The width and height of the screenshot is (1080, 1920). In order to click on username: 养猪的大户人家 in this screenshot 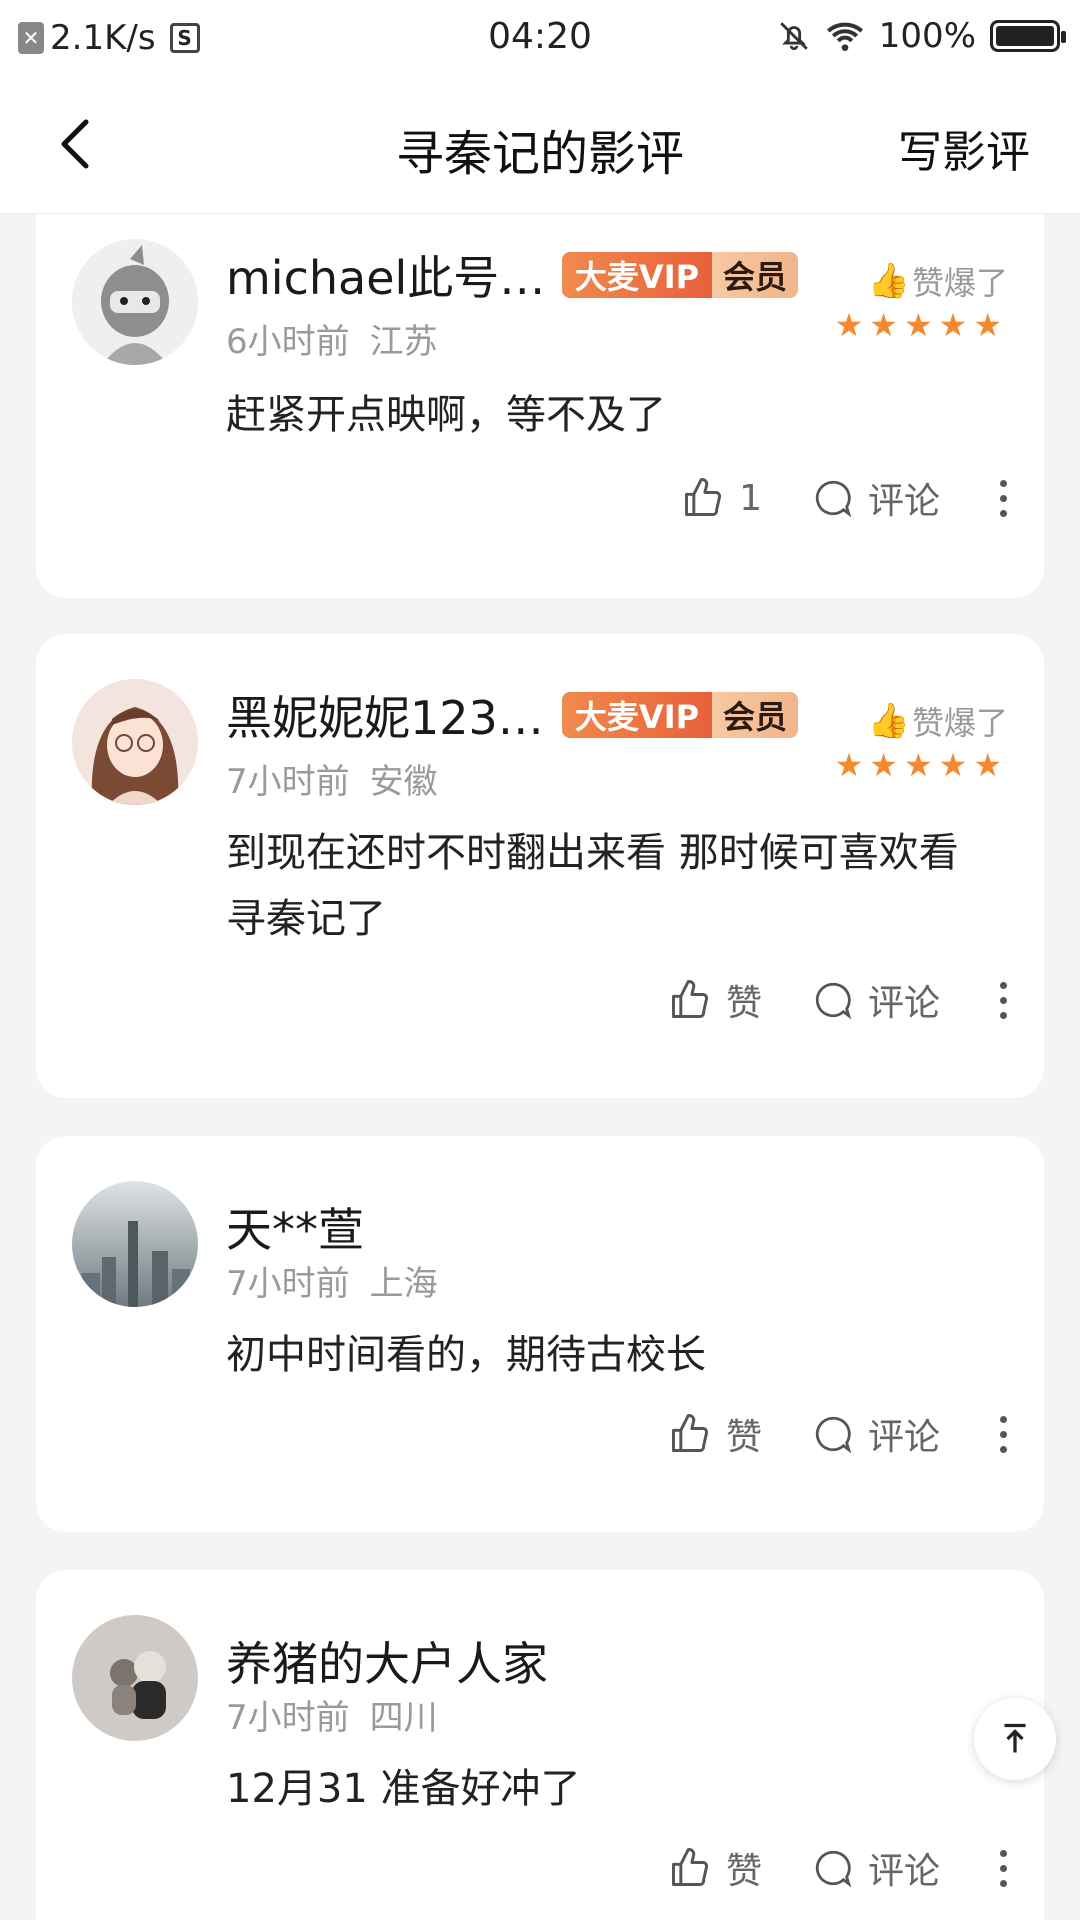, I will do `click(387, 1661)`.